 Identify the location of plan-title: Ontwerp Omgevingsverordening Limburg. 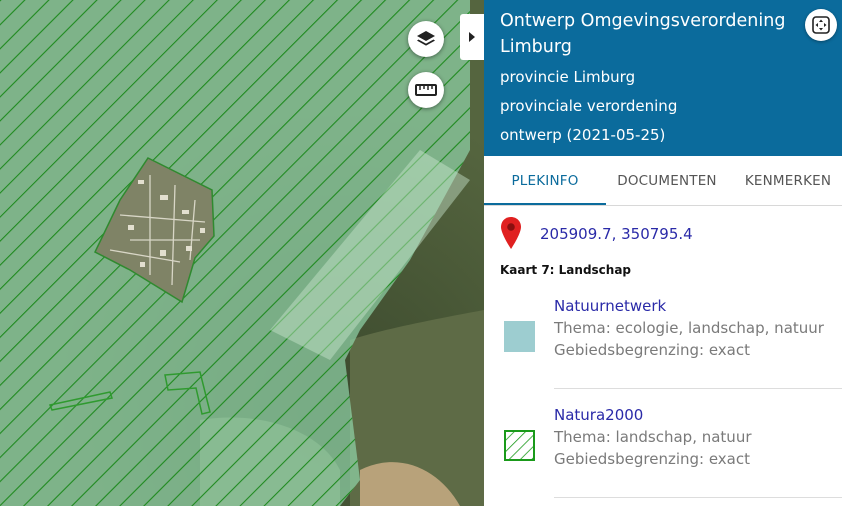
(643, 34).